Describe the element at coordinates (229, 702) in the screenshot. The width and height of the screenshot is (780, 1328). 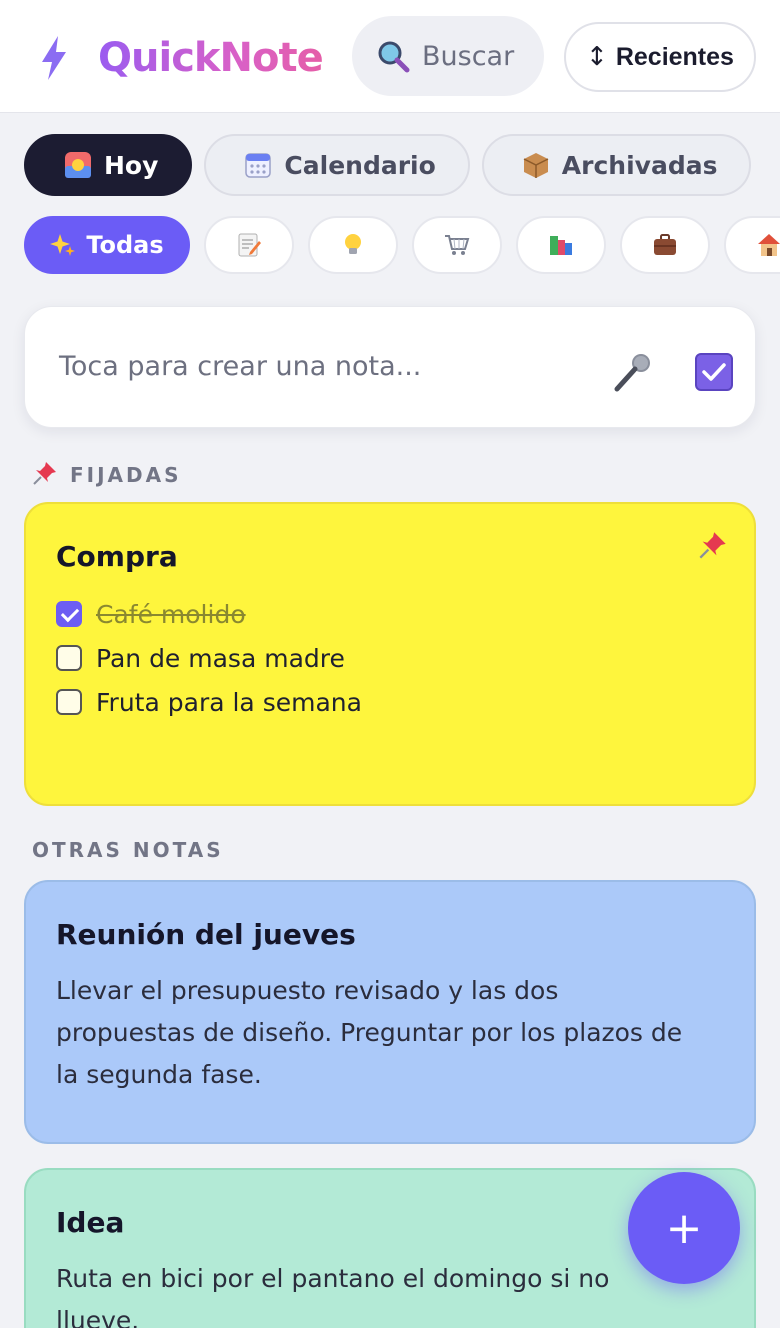
I see `checklist-item-text: Fruta para la semana` at that location.